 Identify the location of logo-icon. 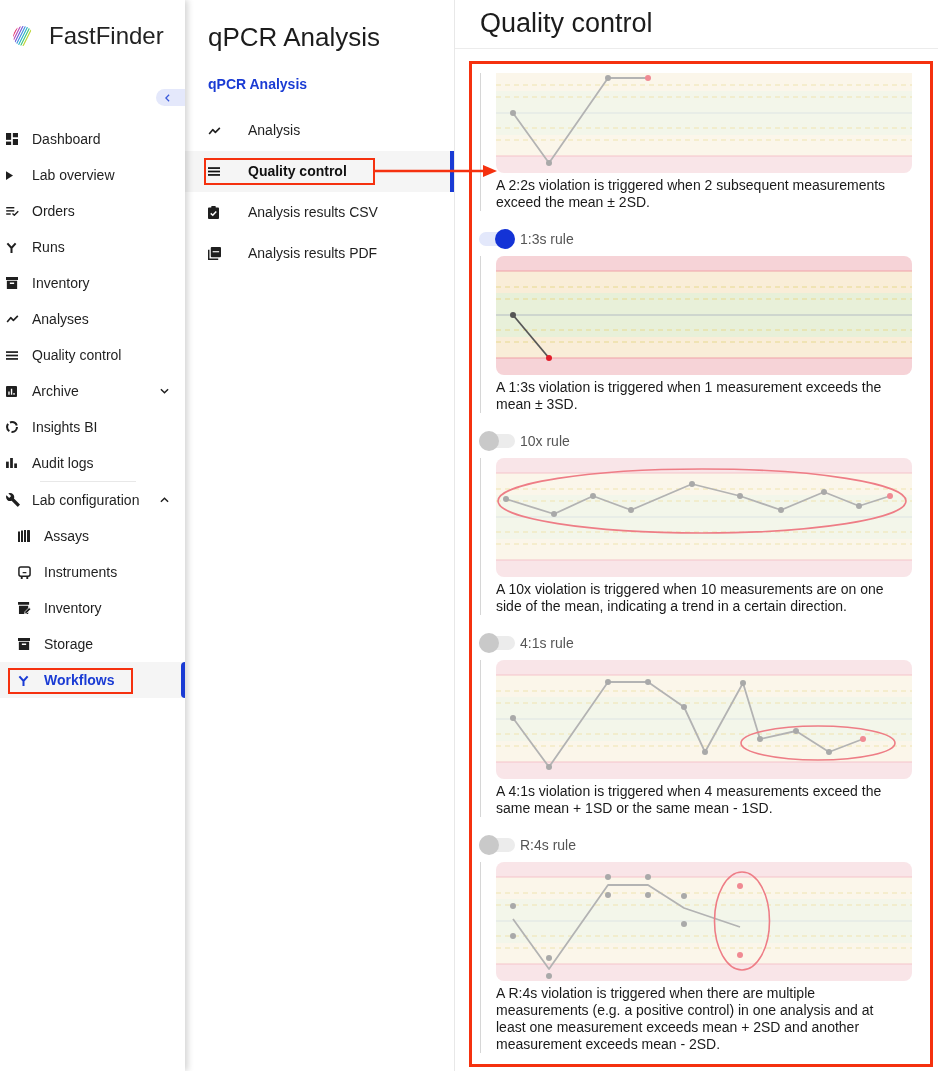
(23, 36).